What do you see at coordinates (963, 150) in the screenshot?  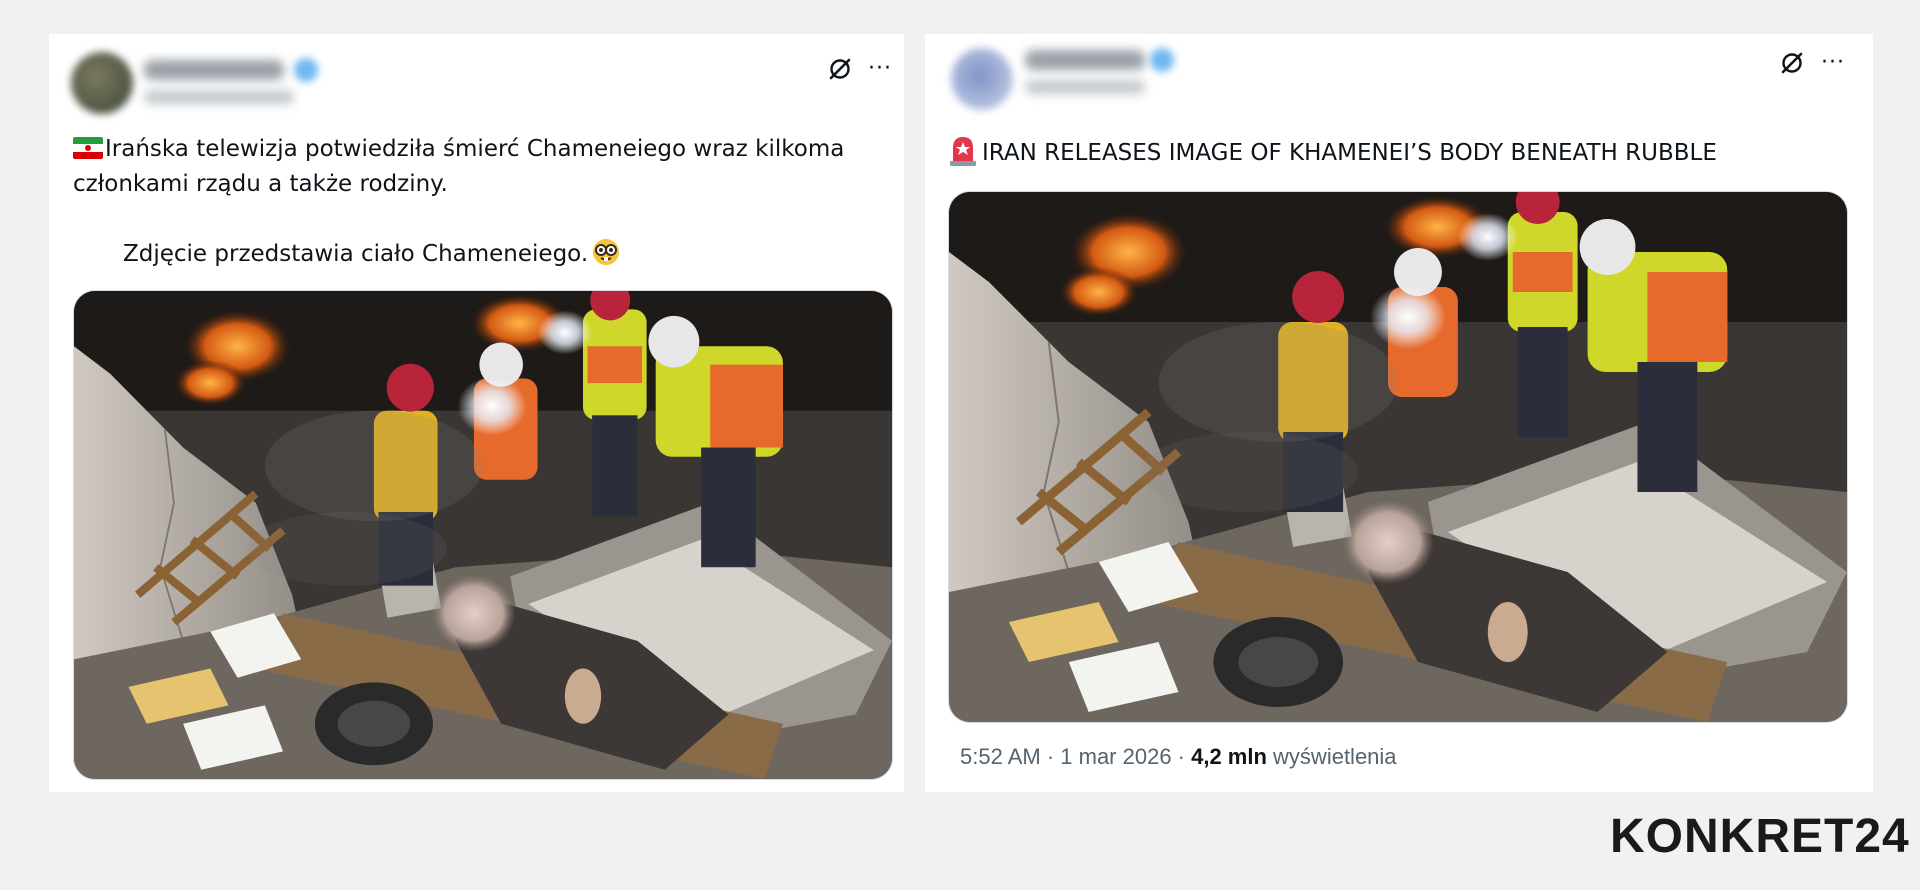 I see `siren-icon` at bounding box center [963, 150].